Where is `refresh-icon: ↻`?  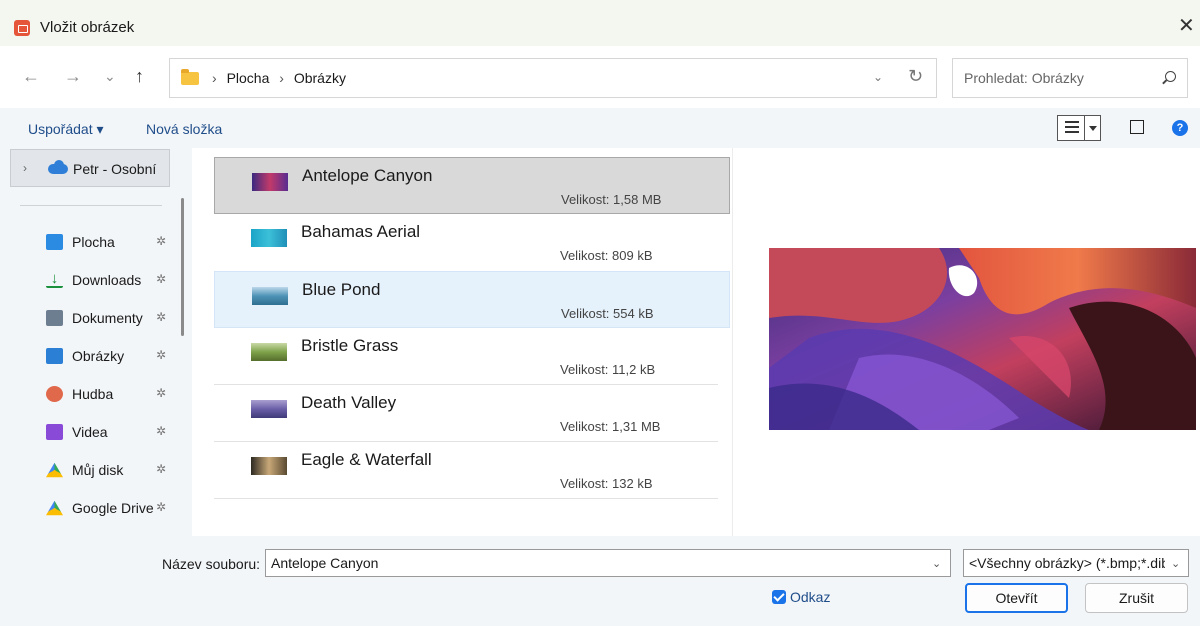 refresh-icon: ↻ is located at coordinates (915, 76).